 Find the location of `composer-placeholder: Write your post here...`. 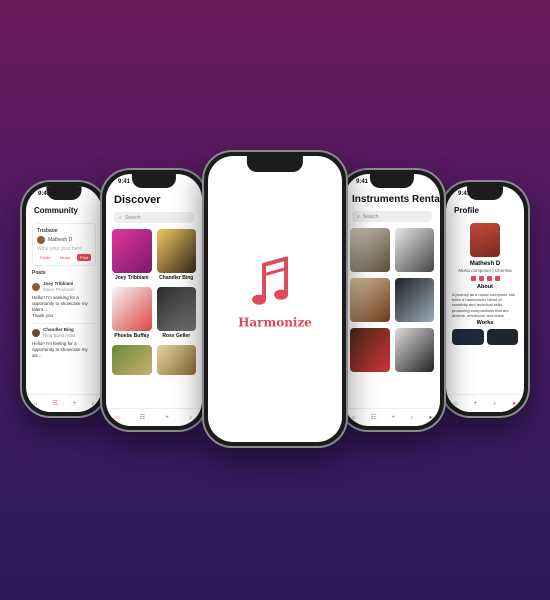

composer-placeholder: Write your post here... is located at coordinates (64, 249).